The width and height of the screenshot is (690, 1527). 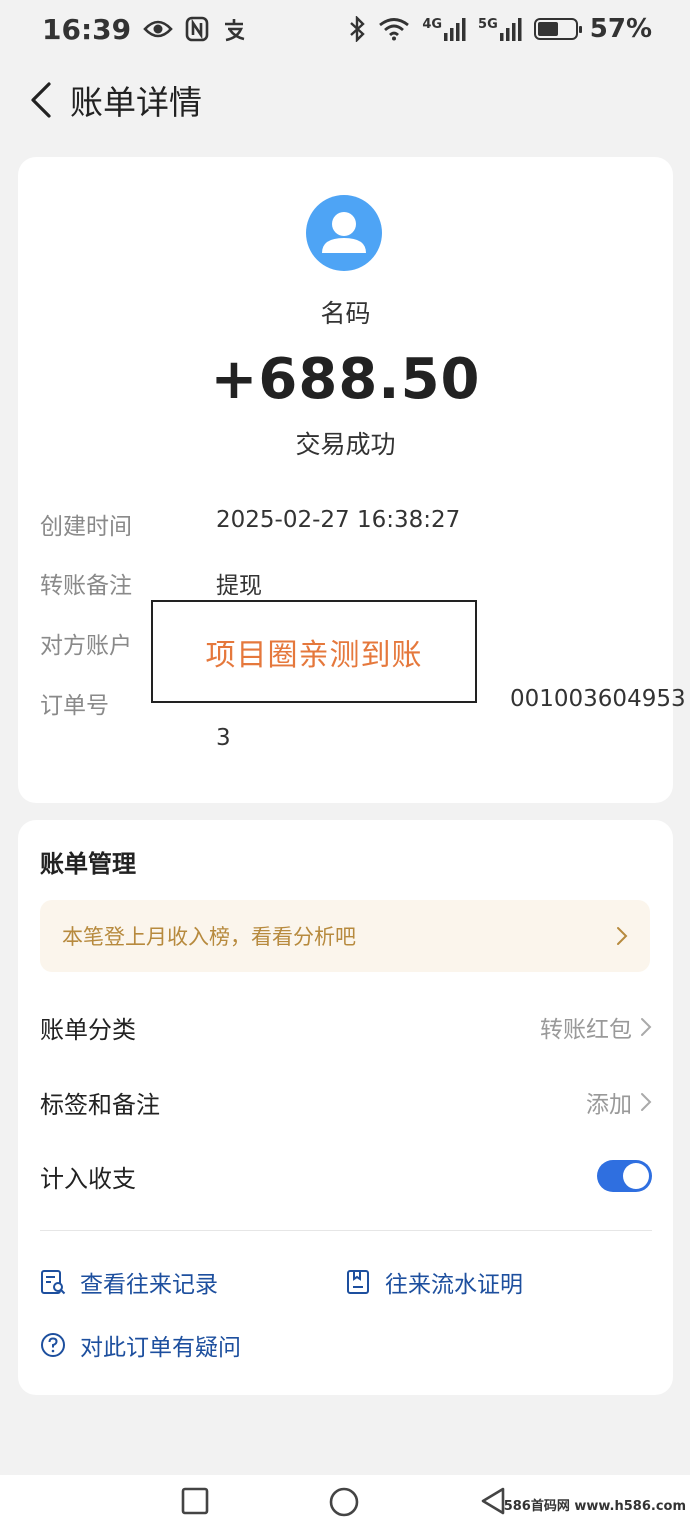 I want to click on triangle-back-icon, so click(x=493, y=1501).